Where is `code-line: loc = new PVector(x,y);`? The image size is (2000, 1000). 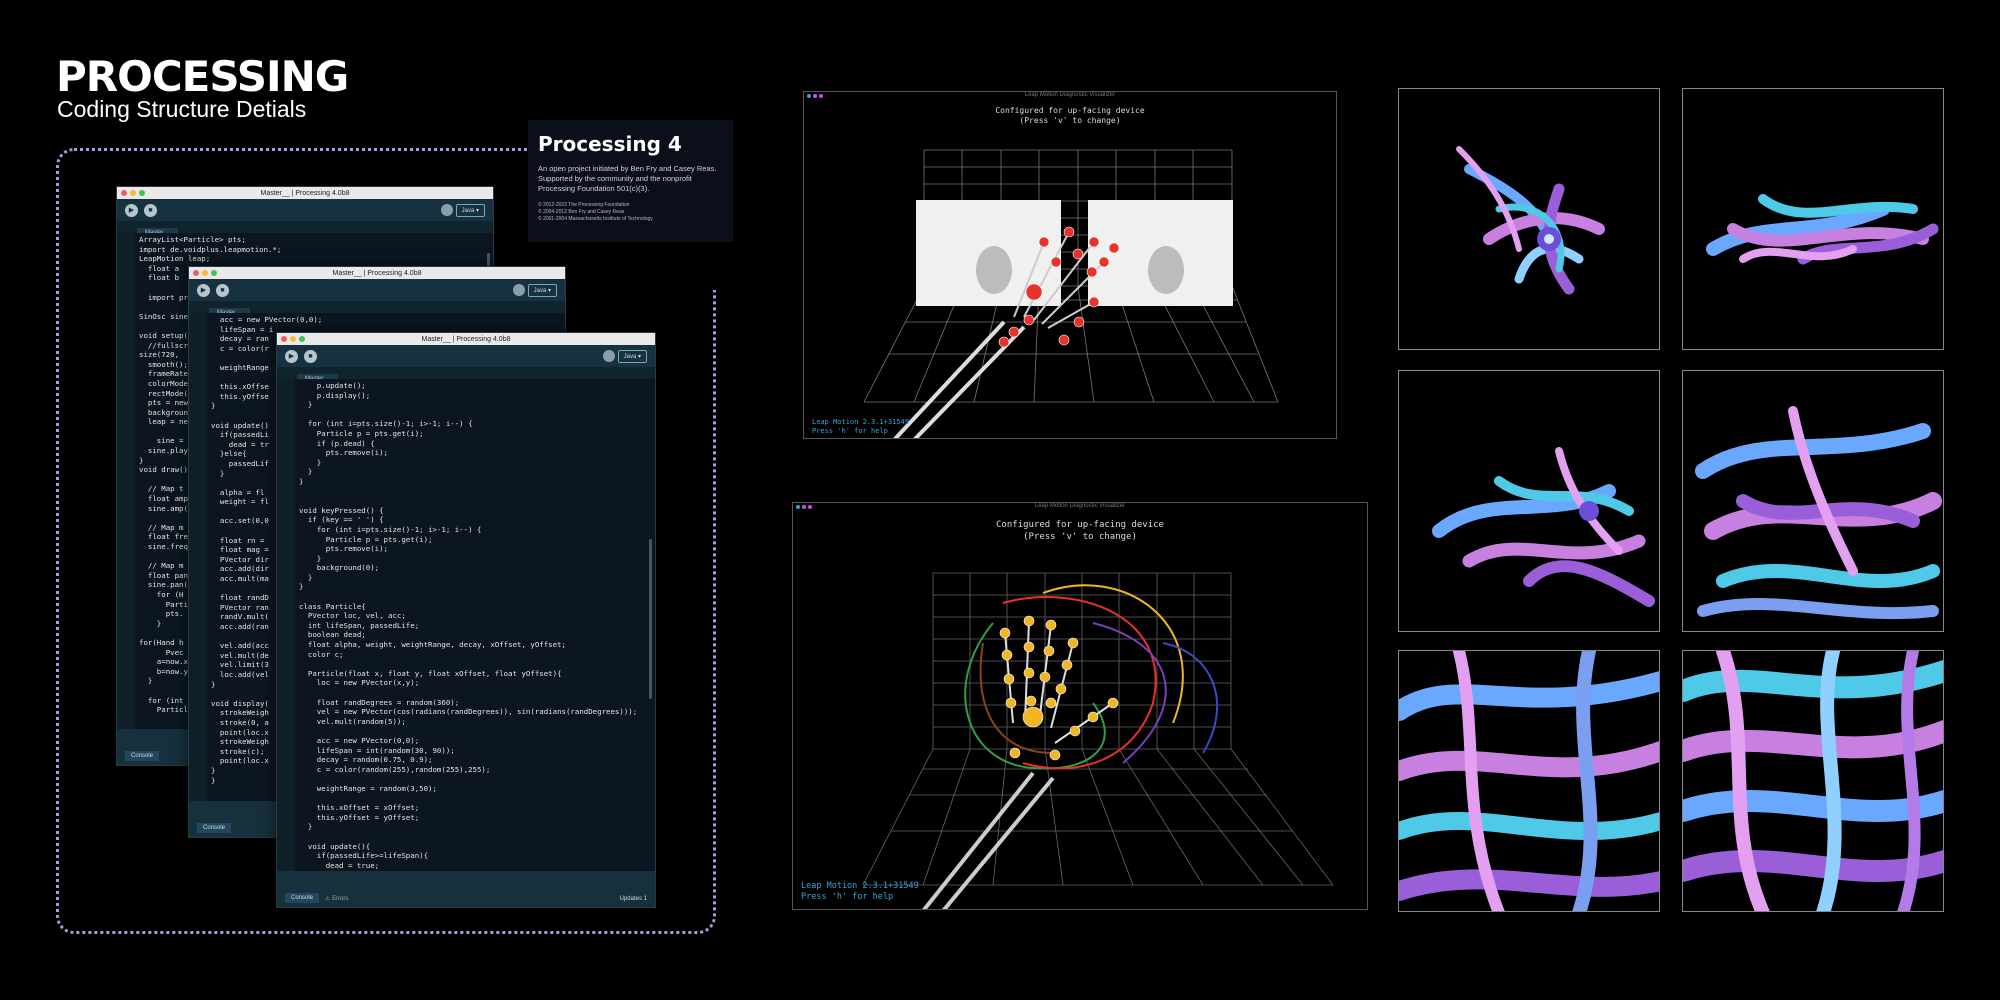 code-line: loc = new PVector(x,y); is located at coordinates (475, 683).